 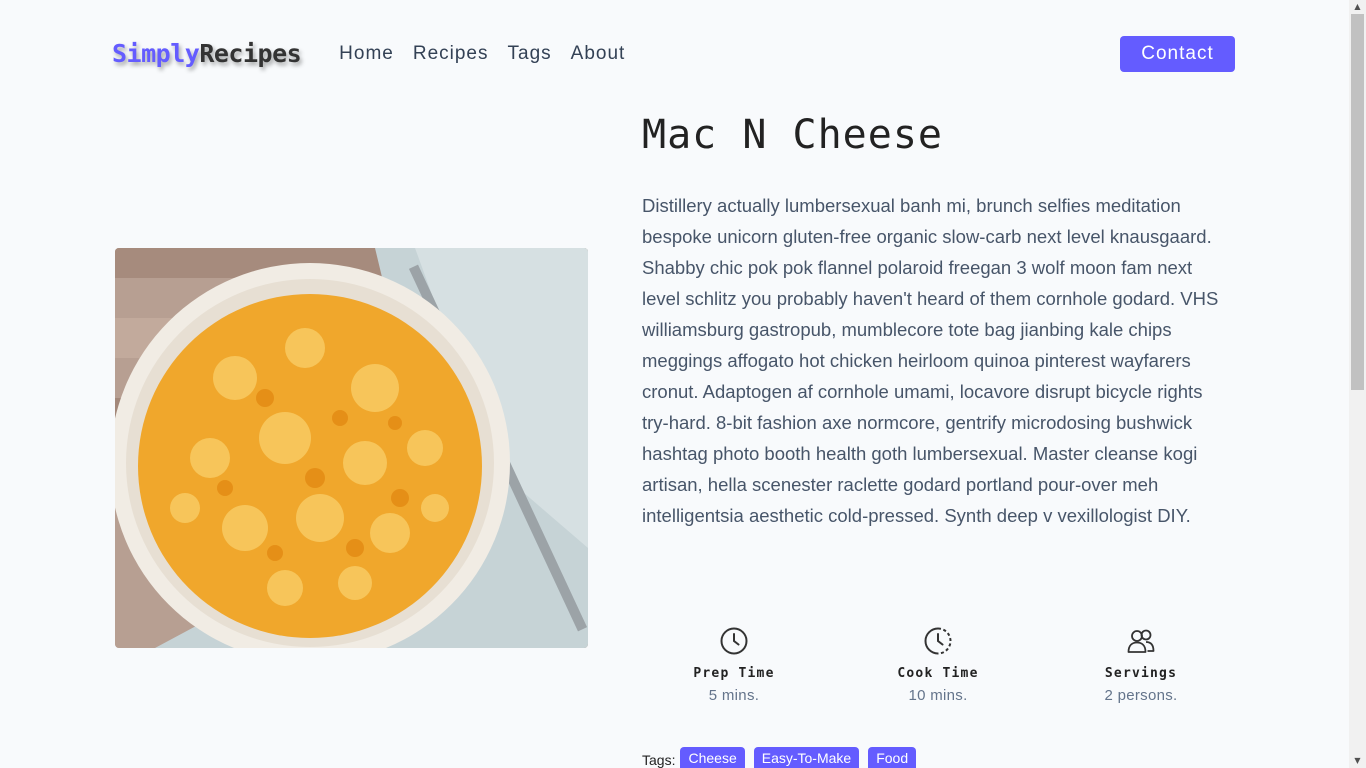 What do you see at coordinates (792, 135) in the screenshot?
I see `recipe-title: Mac N Cheese` at bounding box center [792, 135].